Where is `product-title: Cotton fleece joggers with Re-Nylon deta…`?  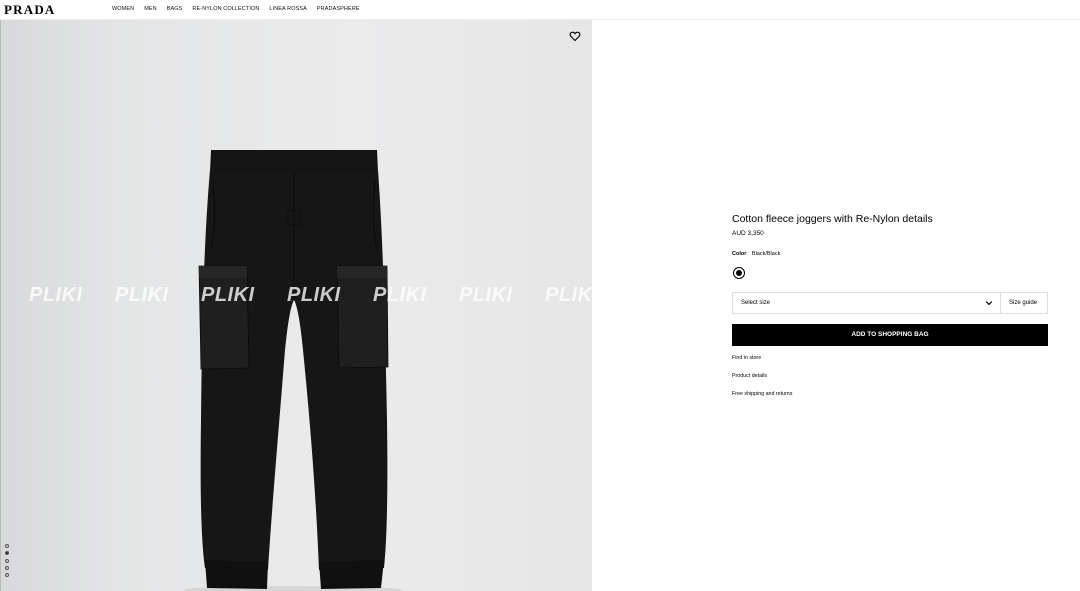
product-title: Cotton fleece joggers with Re-Nylon deta… is located at coordinates (832, 219).